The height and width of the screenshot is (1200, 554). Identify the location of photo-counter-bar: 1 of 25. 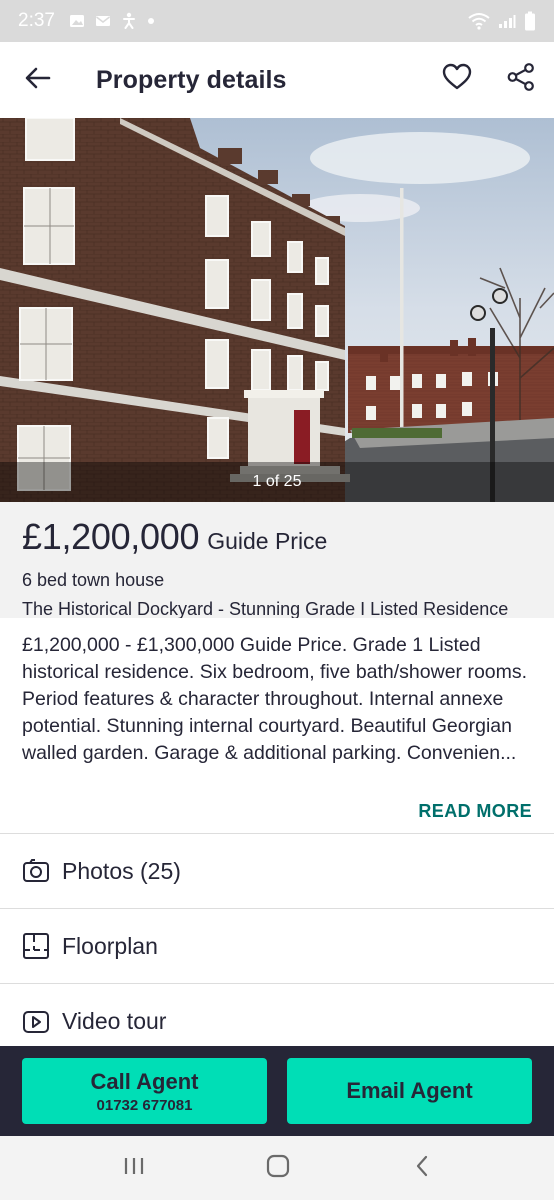
(277, 482).